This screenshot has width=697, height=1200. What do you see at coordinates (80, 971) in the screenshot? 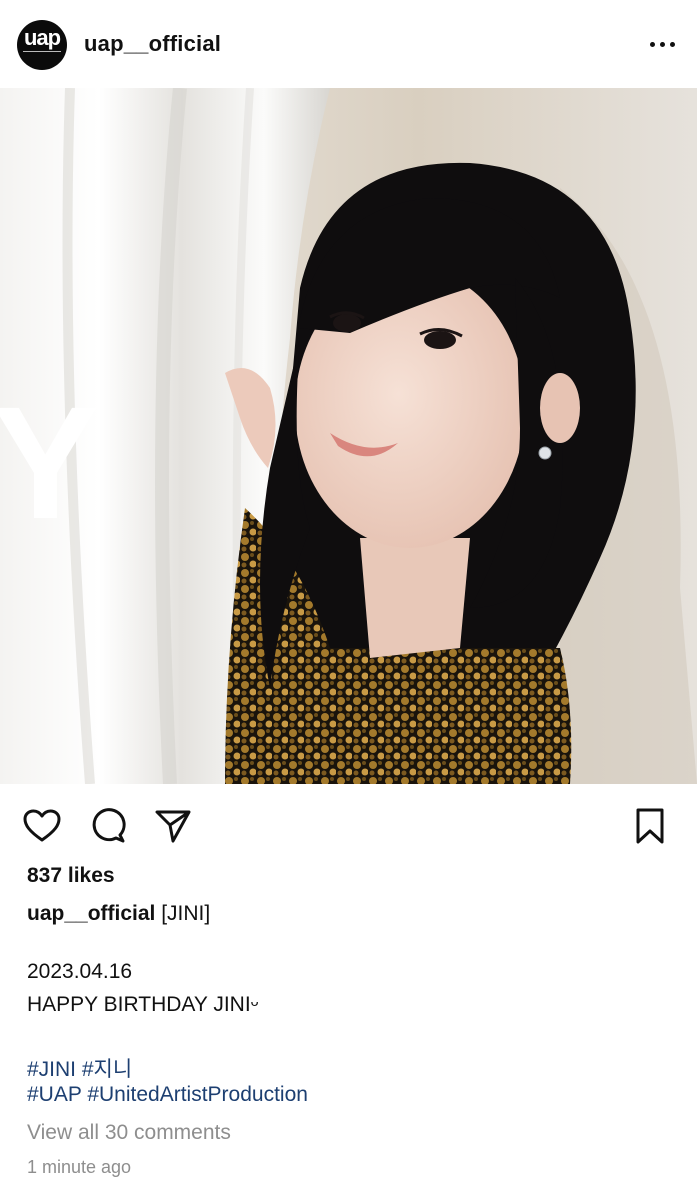
I see `caption-date: 2023.04.16` at bounding box center [80, 971].